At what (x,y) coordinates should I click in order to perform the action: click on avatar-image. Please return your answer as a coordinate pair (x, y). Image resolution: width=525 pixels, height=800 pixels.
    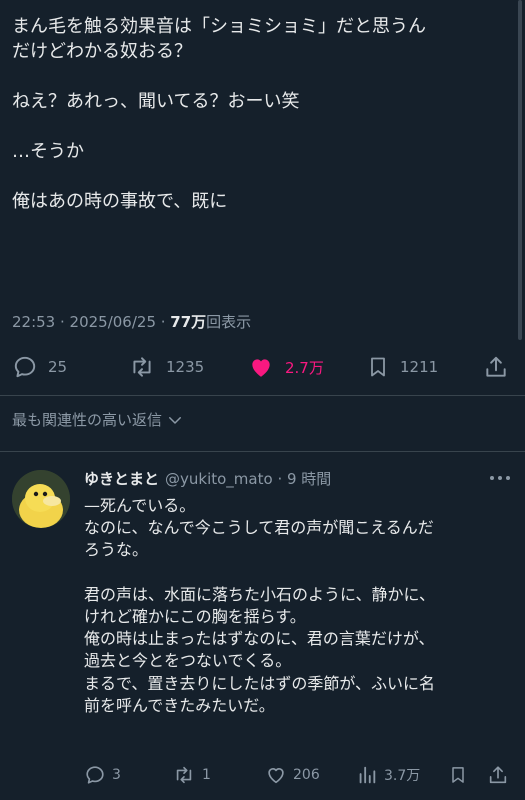
    Looking at the image, I should click on (41, 499).